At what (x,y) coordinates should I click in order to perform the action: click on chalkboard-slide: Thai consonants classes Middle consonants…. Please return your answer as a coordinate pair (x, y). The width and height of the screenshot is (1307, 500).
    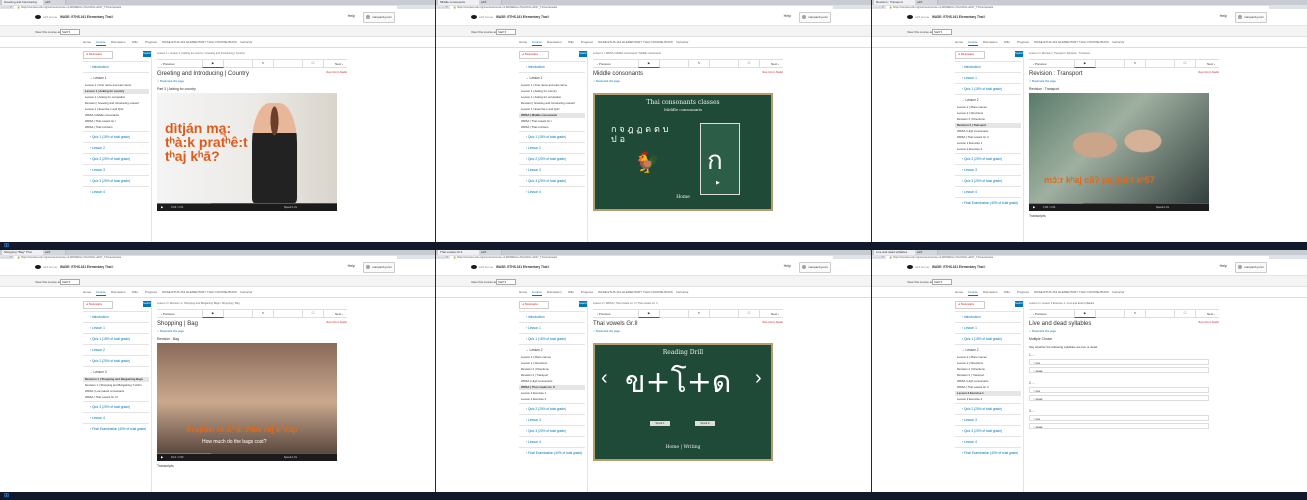
    Looking at the image, I should click on (683, 152).